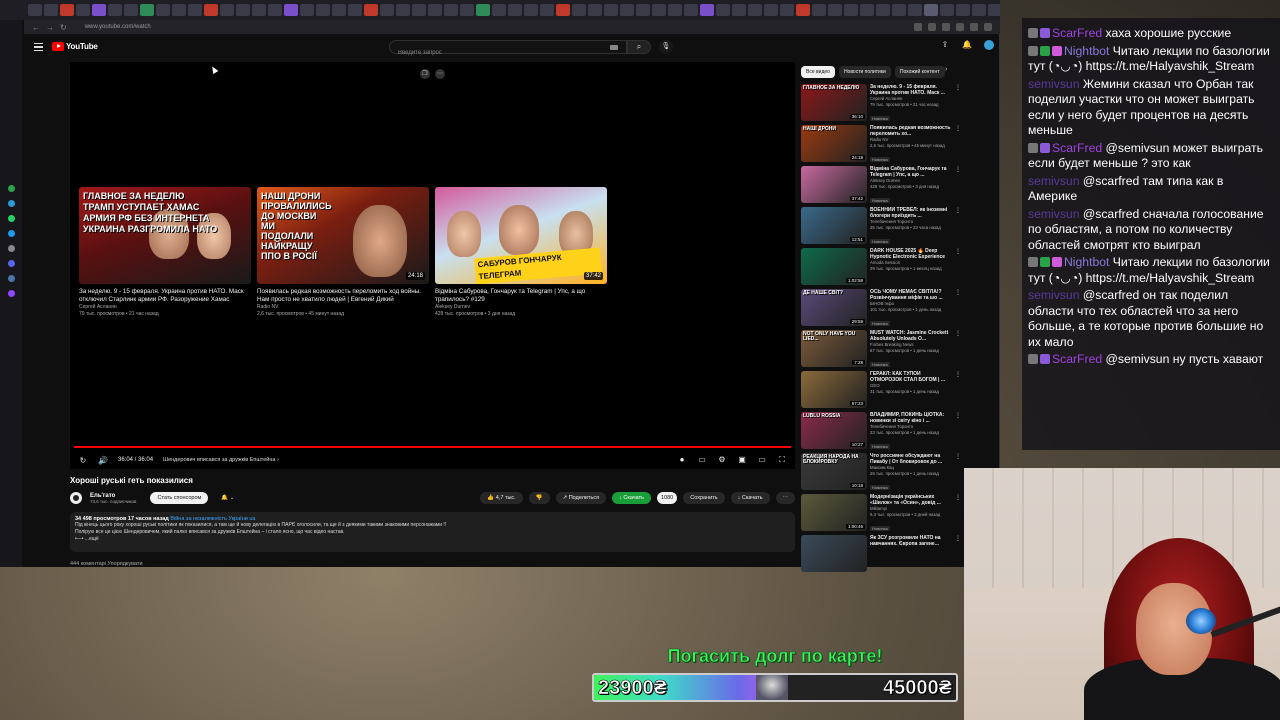  I want to click on discord-icon, so click(11, 263).